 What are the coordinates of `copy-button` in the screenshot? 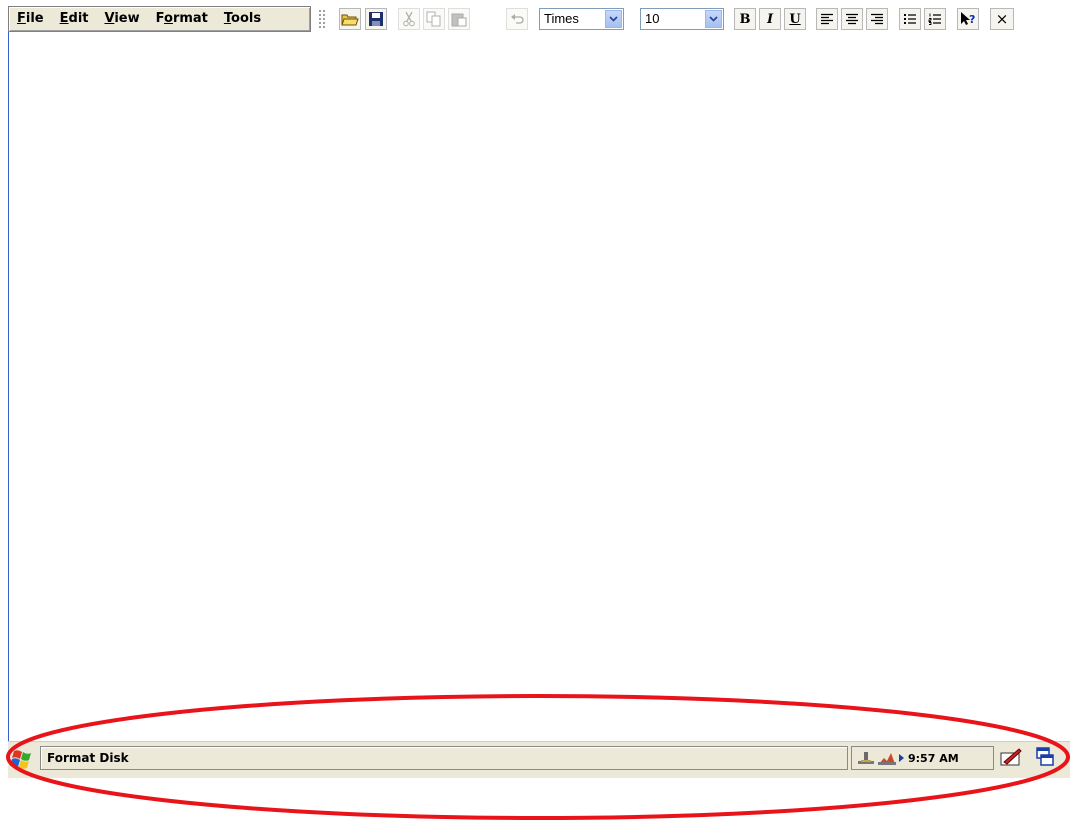 It's located at (434, 19).